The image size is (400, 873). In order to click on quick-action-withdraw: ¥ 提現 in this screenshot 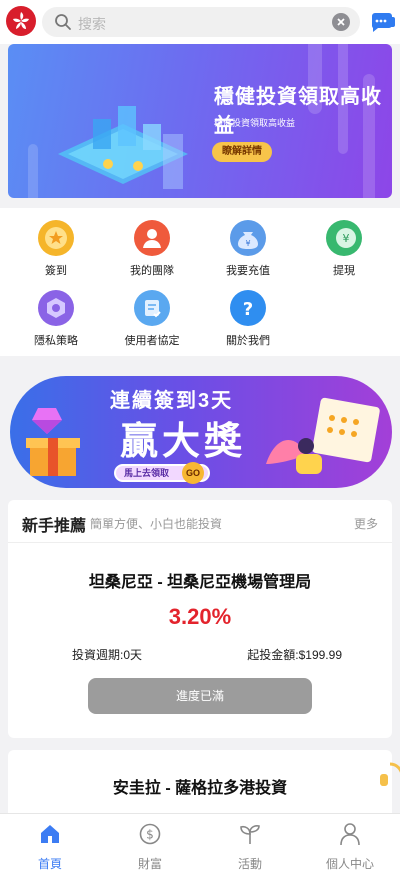, I will do `click(344, 249)`.